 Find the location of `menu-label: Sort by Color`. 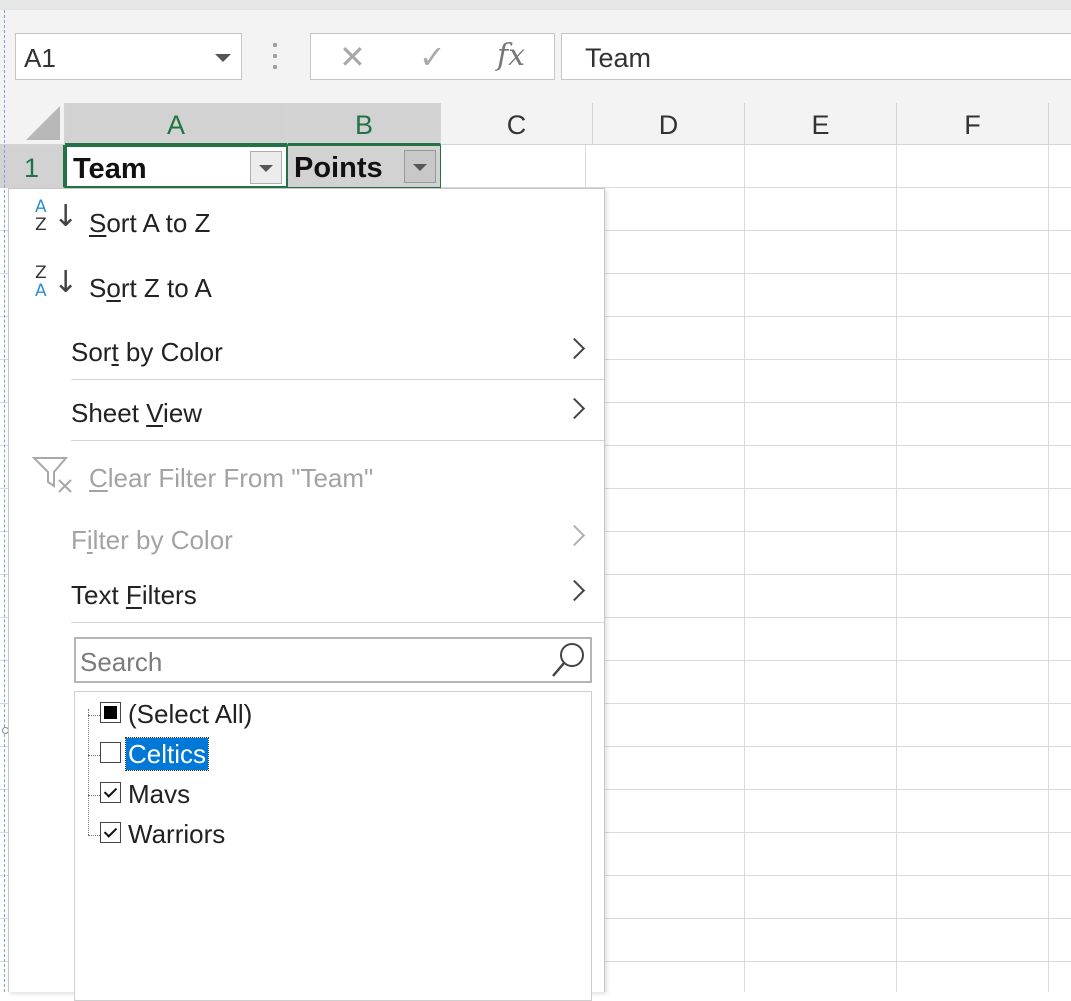

menu-label: Sort by Color is located at coordinates (147, 352).